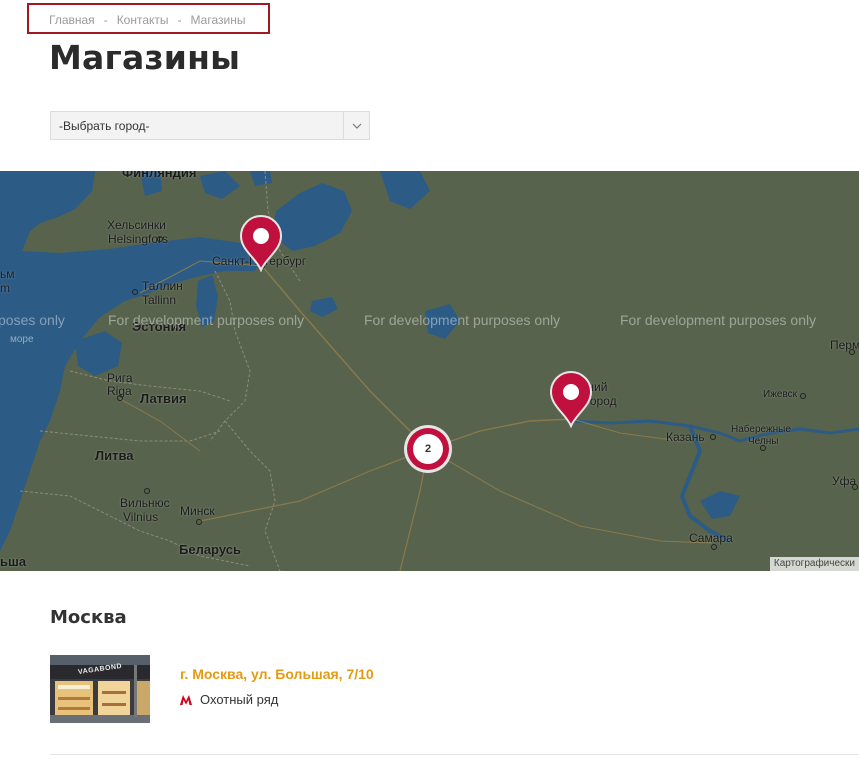 This screenshot has height=759, width=859. I want to click on city-section-title: Москва, so click(88, 617).